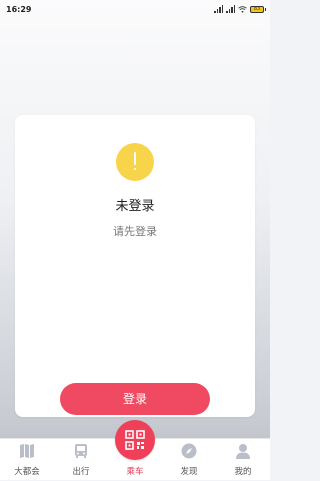  Describe the element at coordinates (19, 9) in the screenshot. I see `status-time: 16:29` at that location.